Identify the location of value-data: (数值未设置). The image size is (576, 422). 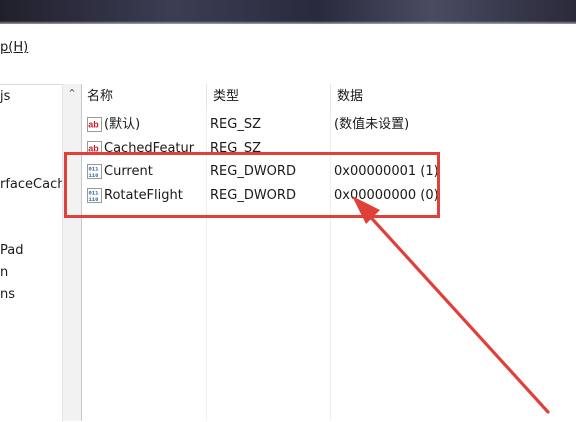
(372, 124).